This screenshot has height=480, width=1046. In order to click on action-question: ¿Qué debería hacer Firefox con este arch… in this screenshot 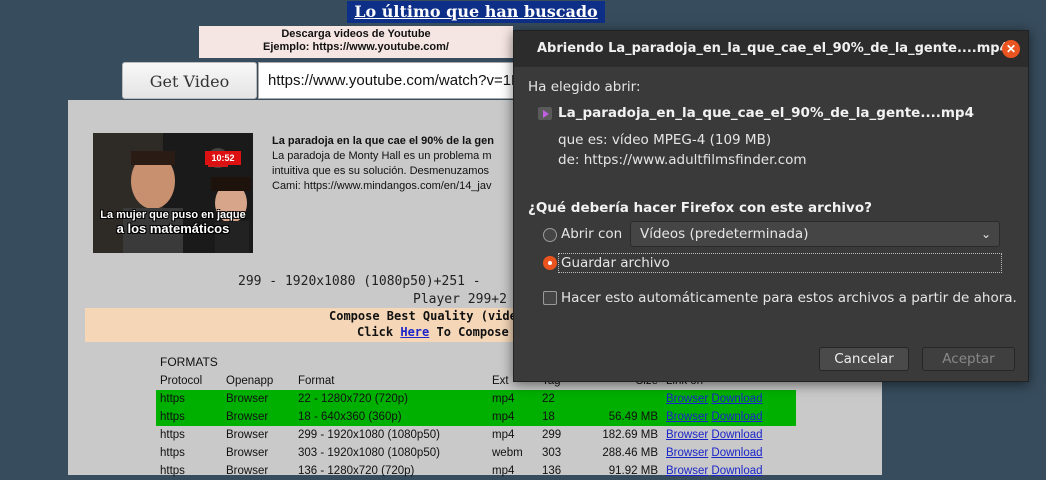, I will do `click(700, 208)`.